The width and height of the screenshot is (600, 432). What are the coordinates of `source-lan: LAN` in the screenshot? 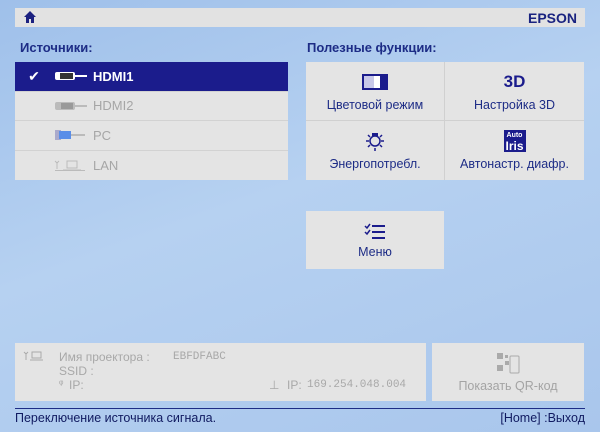 It's located at (151, 166).